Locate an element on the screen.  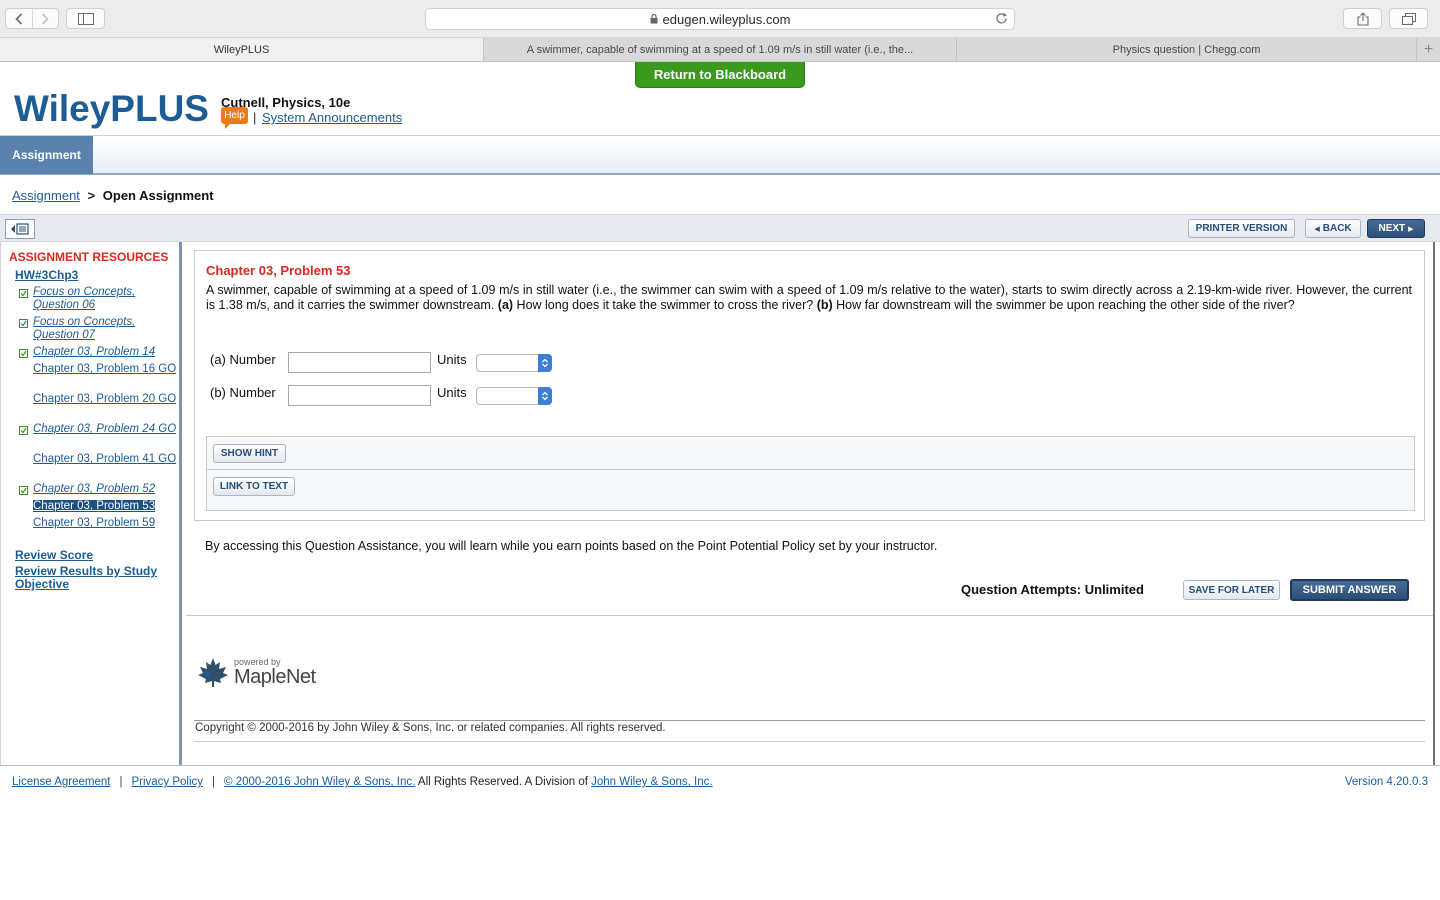
browser-tab-chegg: Physics question | Chegg.com is located at coordinates (1187, 49).